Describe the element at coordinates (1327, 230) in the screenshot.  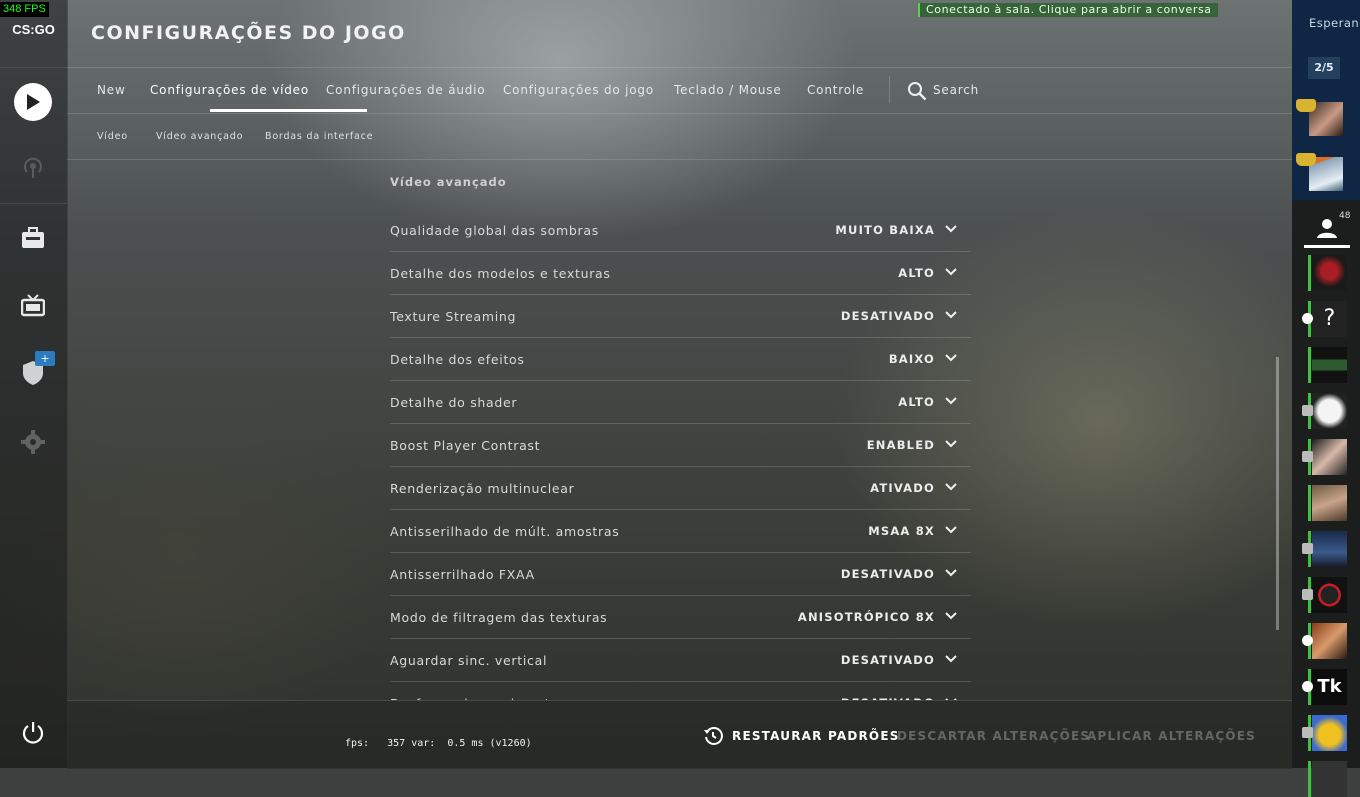
I see `friends-tab: 48` at that location.